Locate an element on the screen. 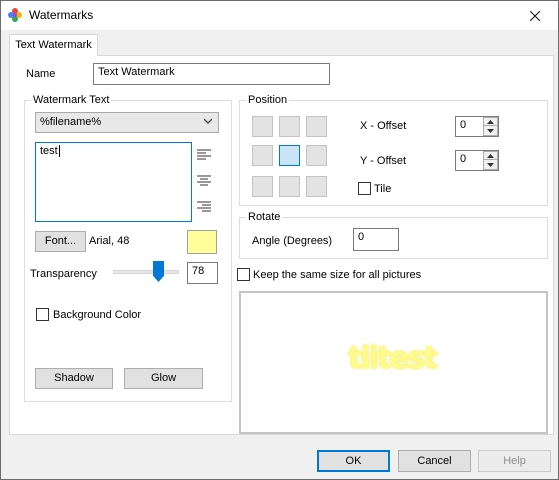 The height and width of the screenshot is (480, 559). align-left-icon is located at coordinates (204, 155).